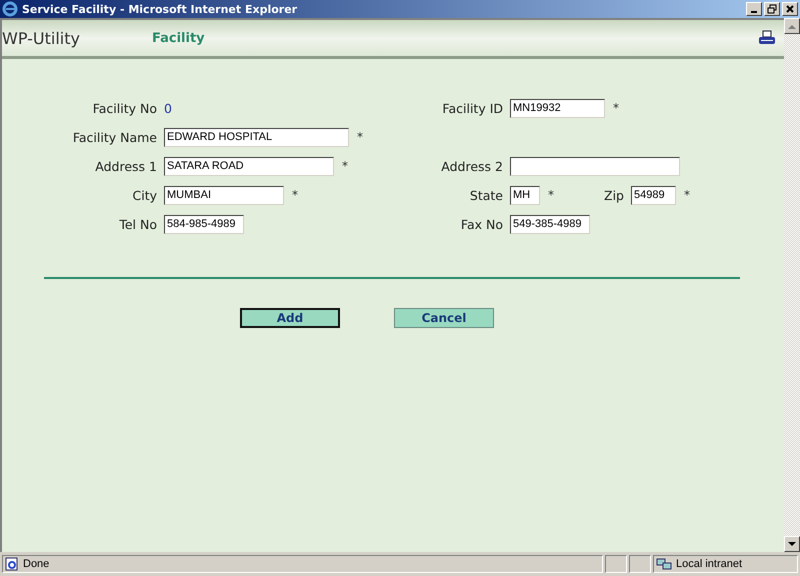 Image resolution: width=800 pixels, height=576 pixels. I want to click on down-arrow-icon, so click(792, 544).